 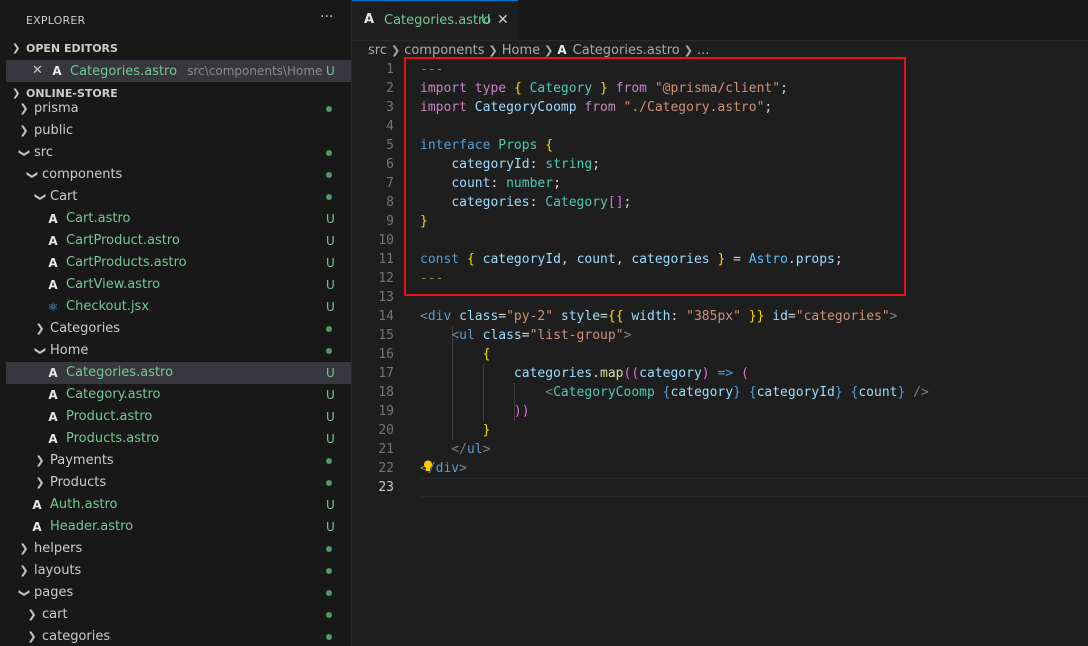 What do you see at coordinates (386, 487) in the screenshot?
I see `line-number: 23` at bounding box center [386, 487].